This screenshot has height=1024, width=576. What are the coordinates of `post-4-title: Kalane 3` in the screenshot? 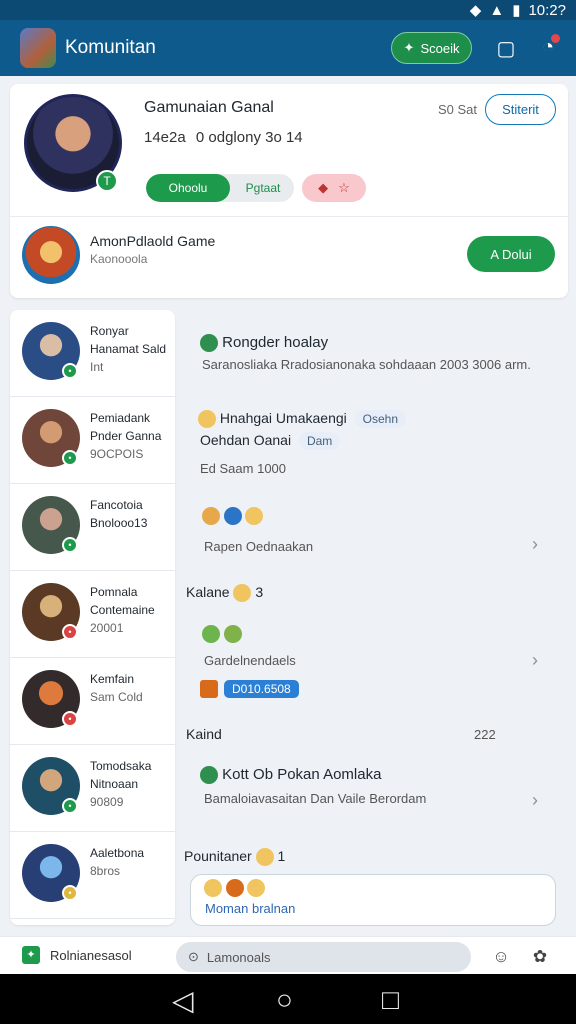 It's located at (224, 593).